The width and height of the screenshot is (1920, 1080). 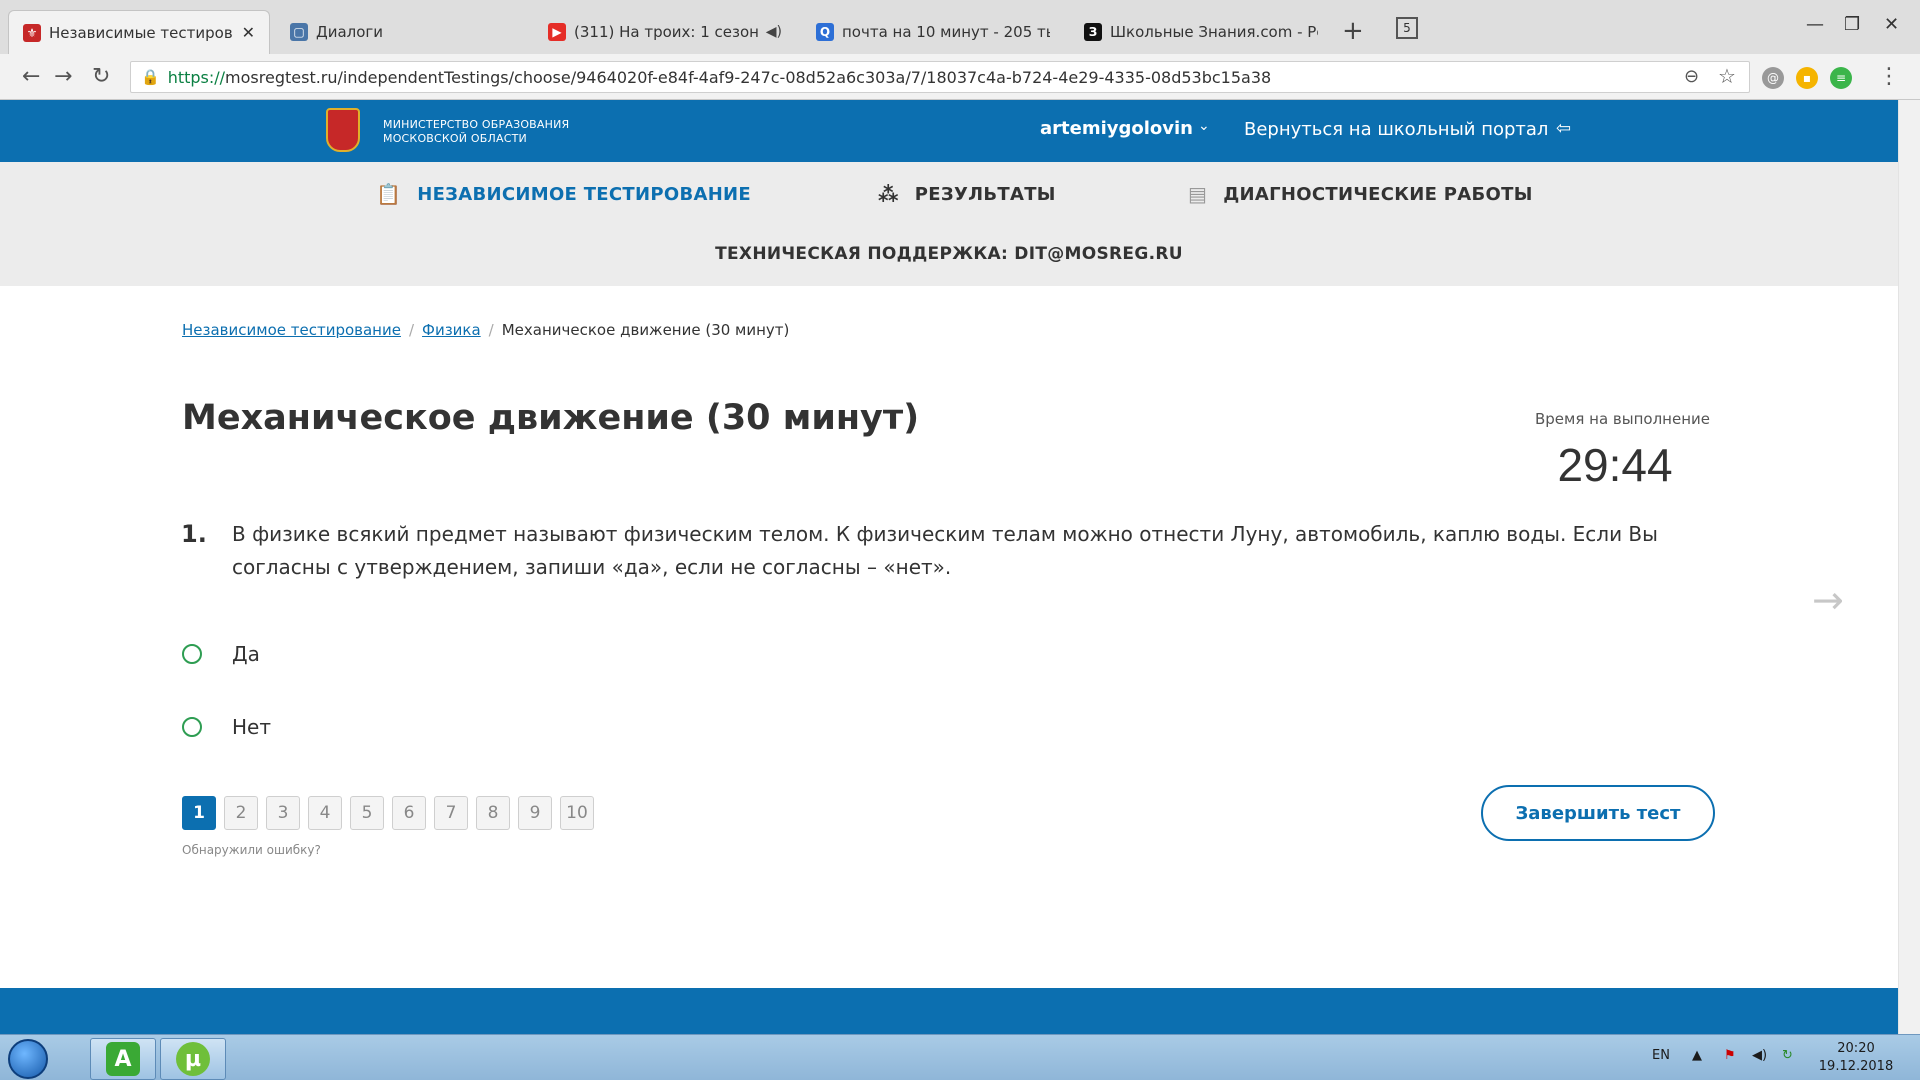 I want to click on page-button: 3, so click(x=283, y=813).